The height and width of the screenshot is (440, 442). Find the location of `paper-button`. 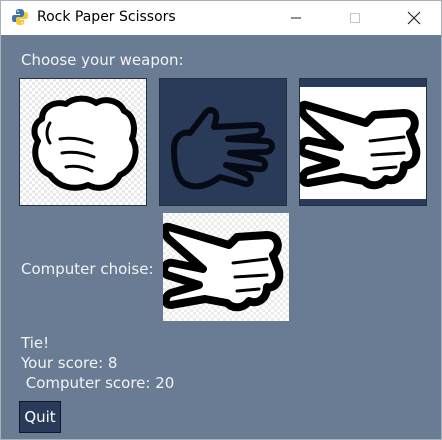

paper-button is located at coordinates (223, 142).